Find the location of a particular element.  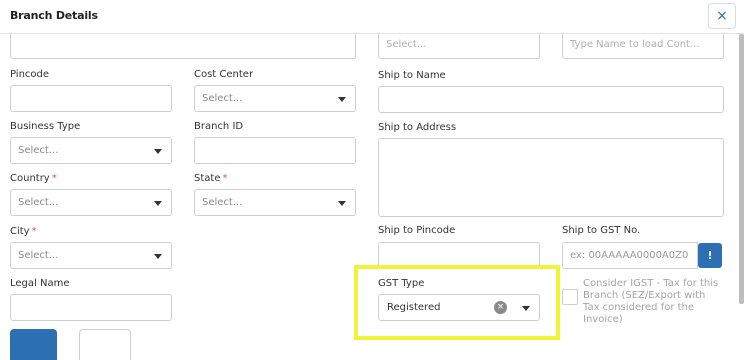

country-label-text: Country is located at coordinates (30, 178).